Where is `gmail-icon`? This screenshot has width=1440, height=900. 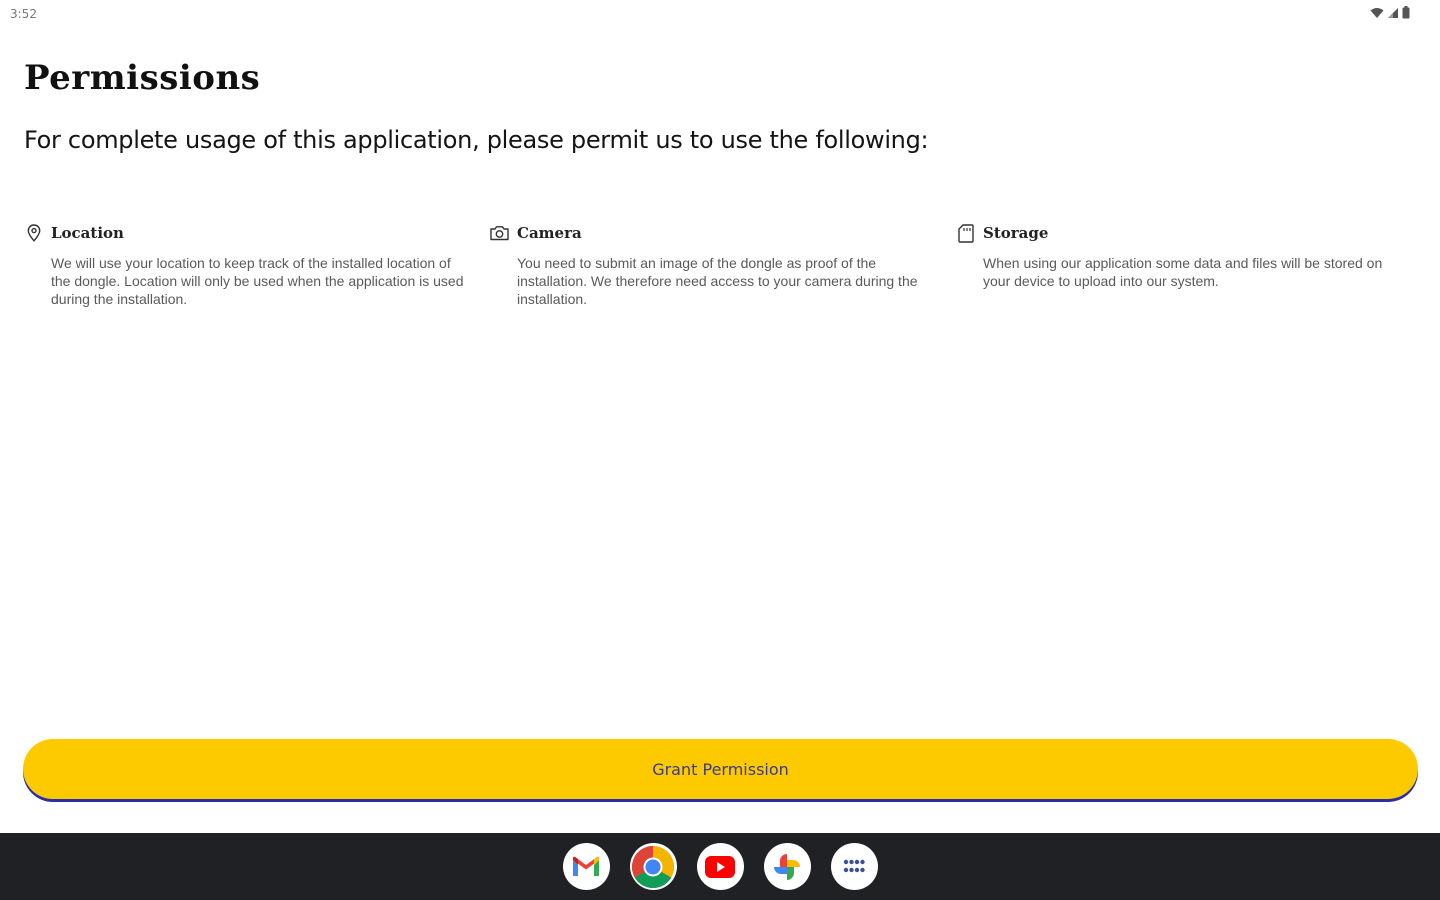
gmail-icon is located at coordinates (586, 866).